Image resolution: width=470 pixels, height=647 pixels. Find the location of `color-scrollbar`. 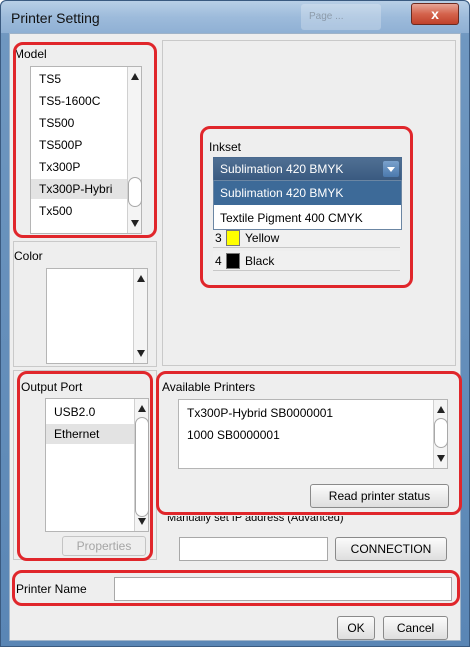

color-scrollbar is located at coordinates (140, 316).